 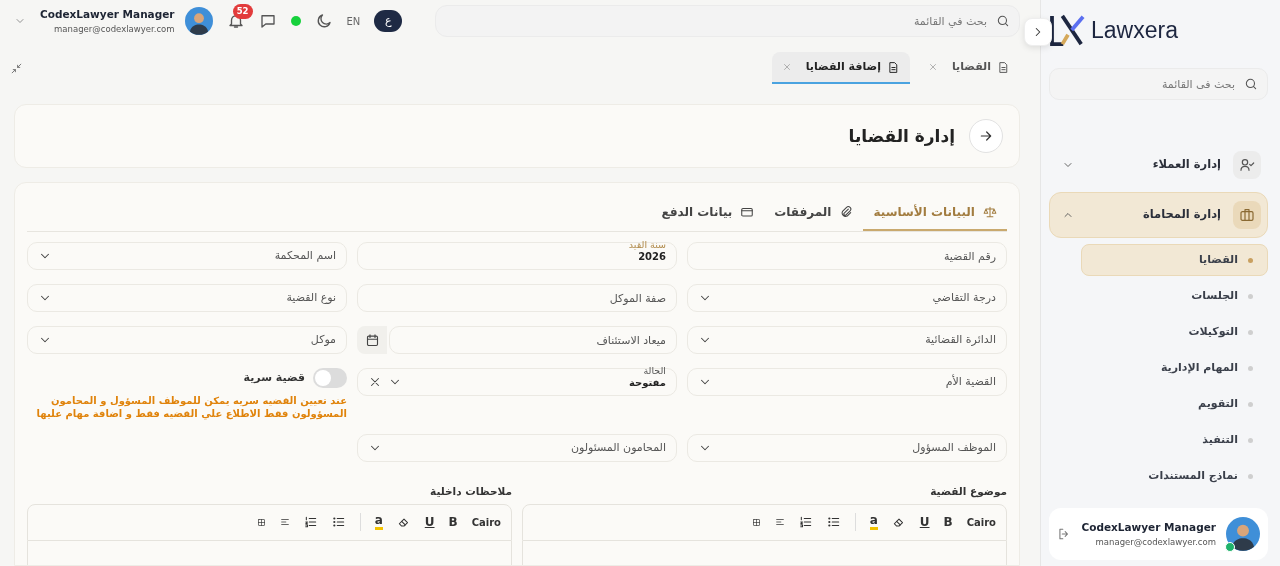 I want to click on collapse-button, so click(x=1038, y=32).